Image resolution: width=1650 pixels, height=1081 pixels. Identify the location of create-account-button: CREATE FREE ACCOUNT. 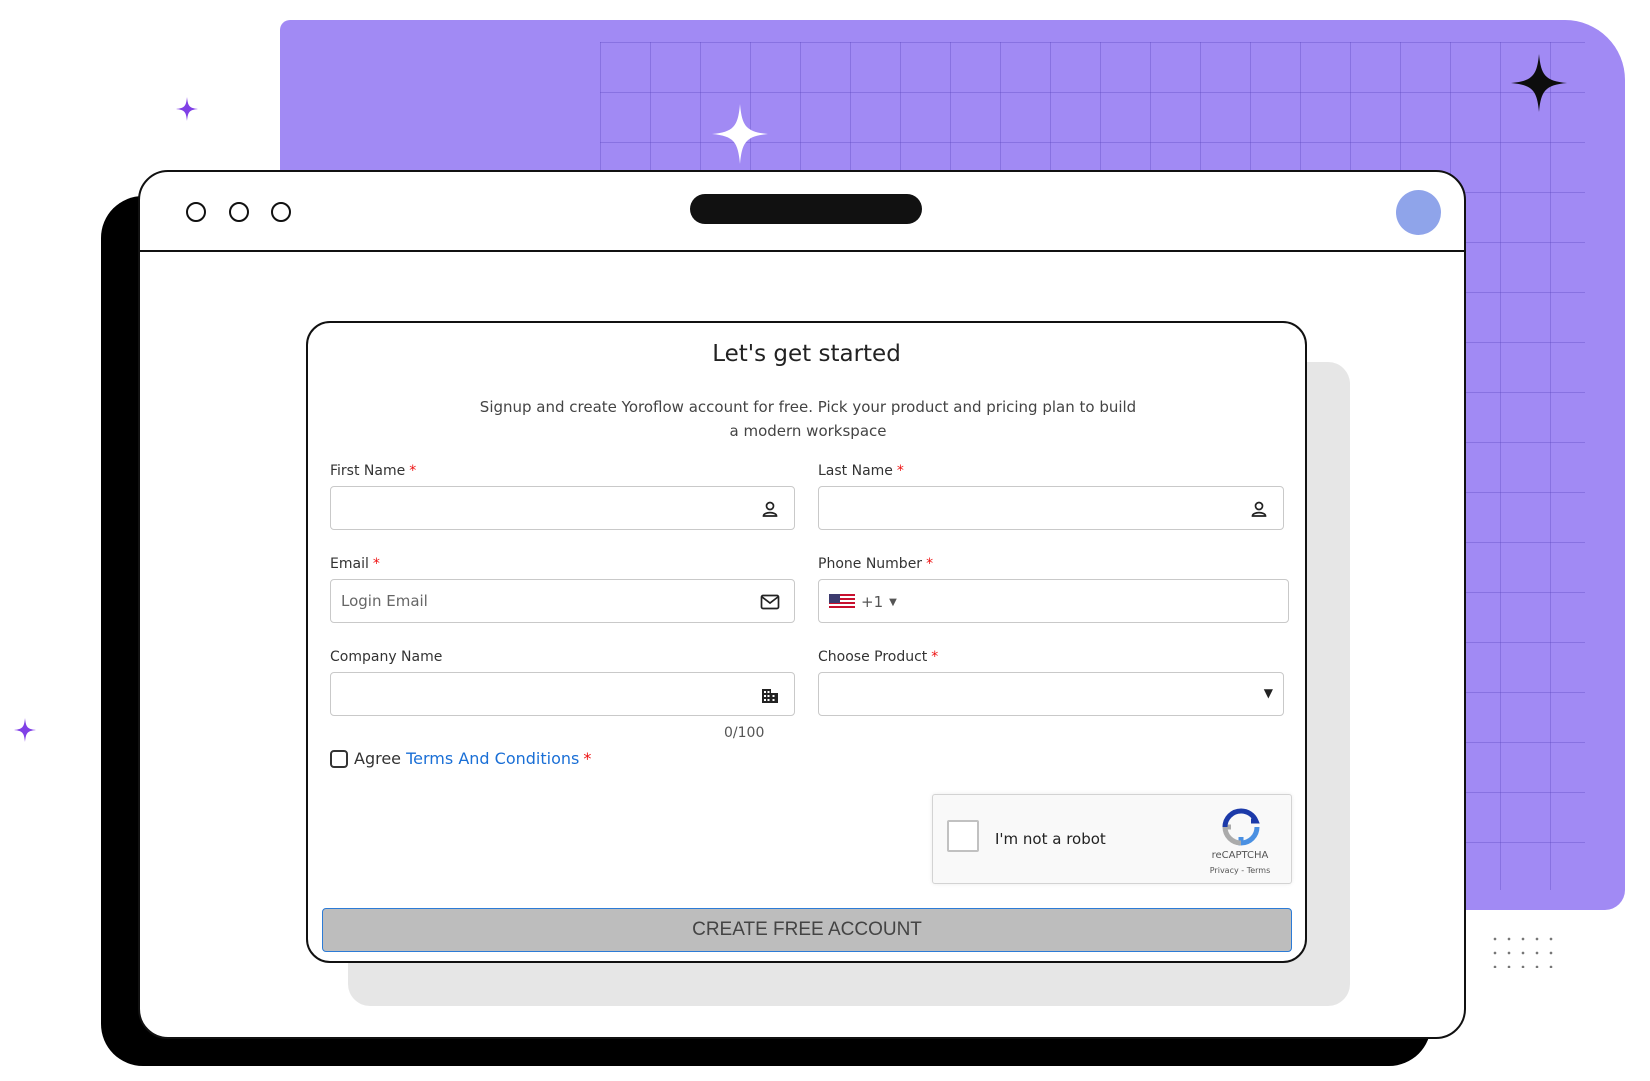
(807, 930).